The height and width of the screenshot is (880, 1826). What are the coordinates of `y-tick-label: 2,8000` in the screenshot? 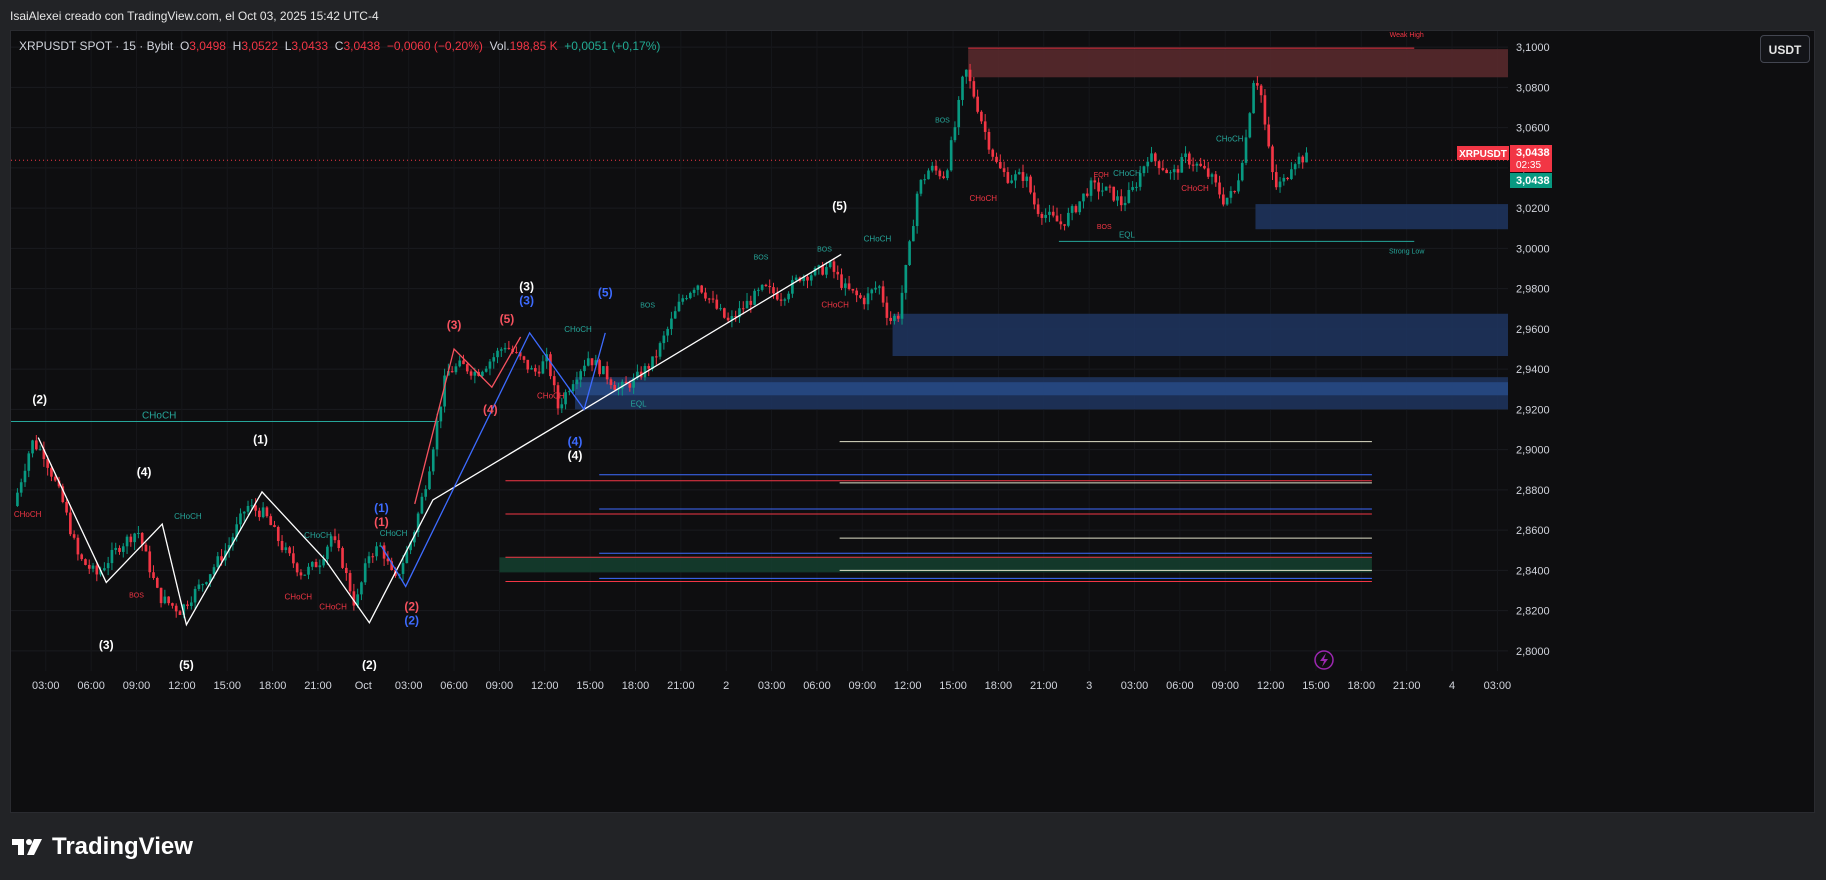 It's located at (1533, 652).